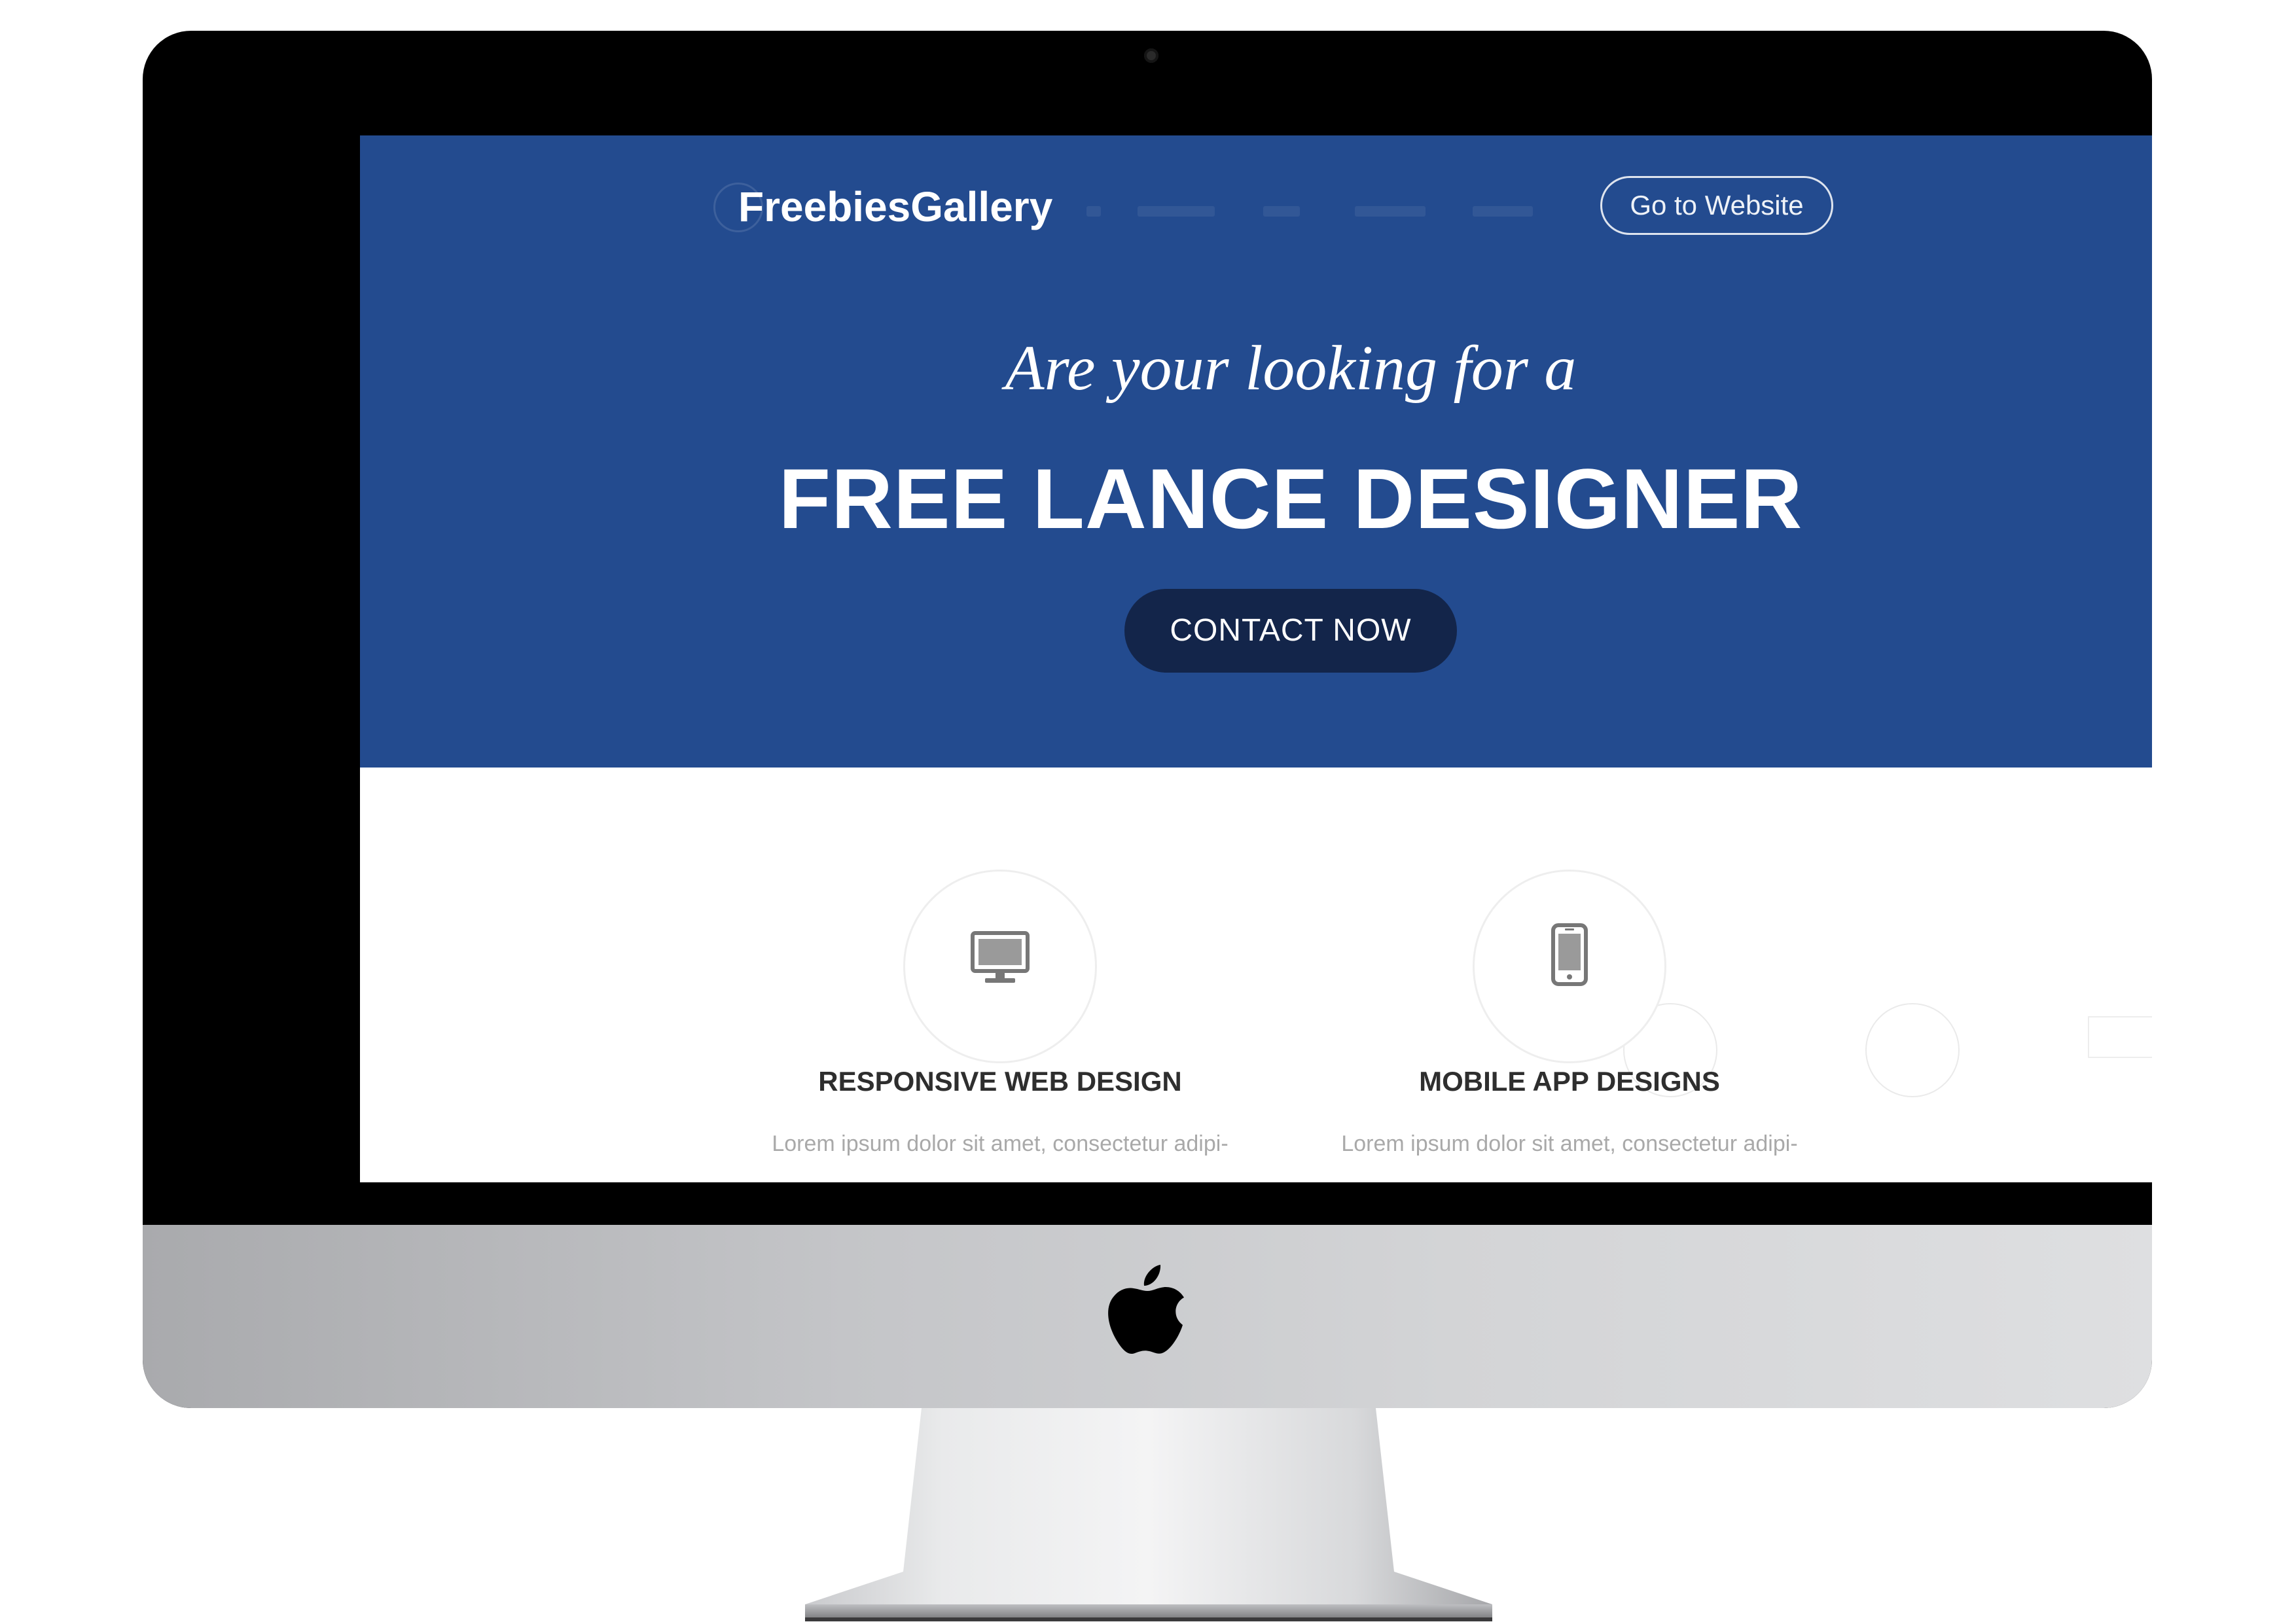 Image resolution: width=2296 pixels, height=1624 pixels. Describe the element at coordinates (1290, 631) in the screenshot. I see `contact-now-button: CONTACT NOW` at that location.